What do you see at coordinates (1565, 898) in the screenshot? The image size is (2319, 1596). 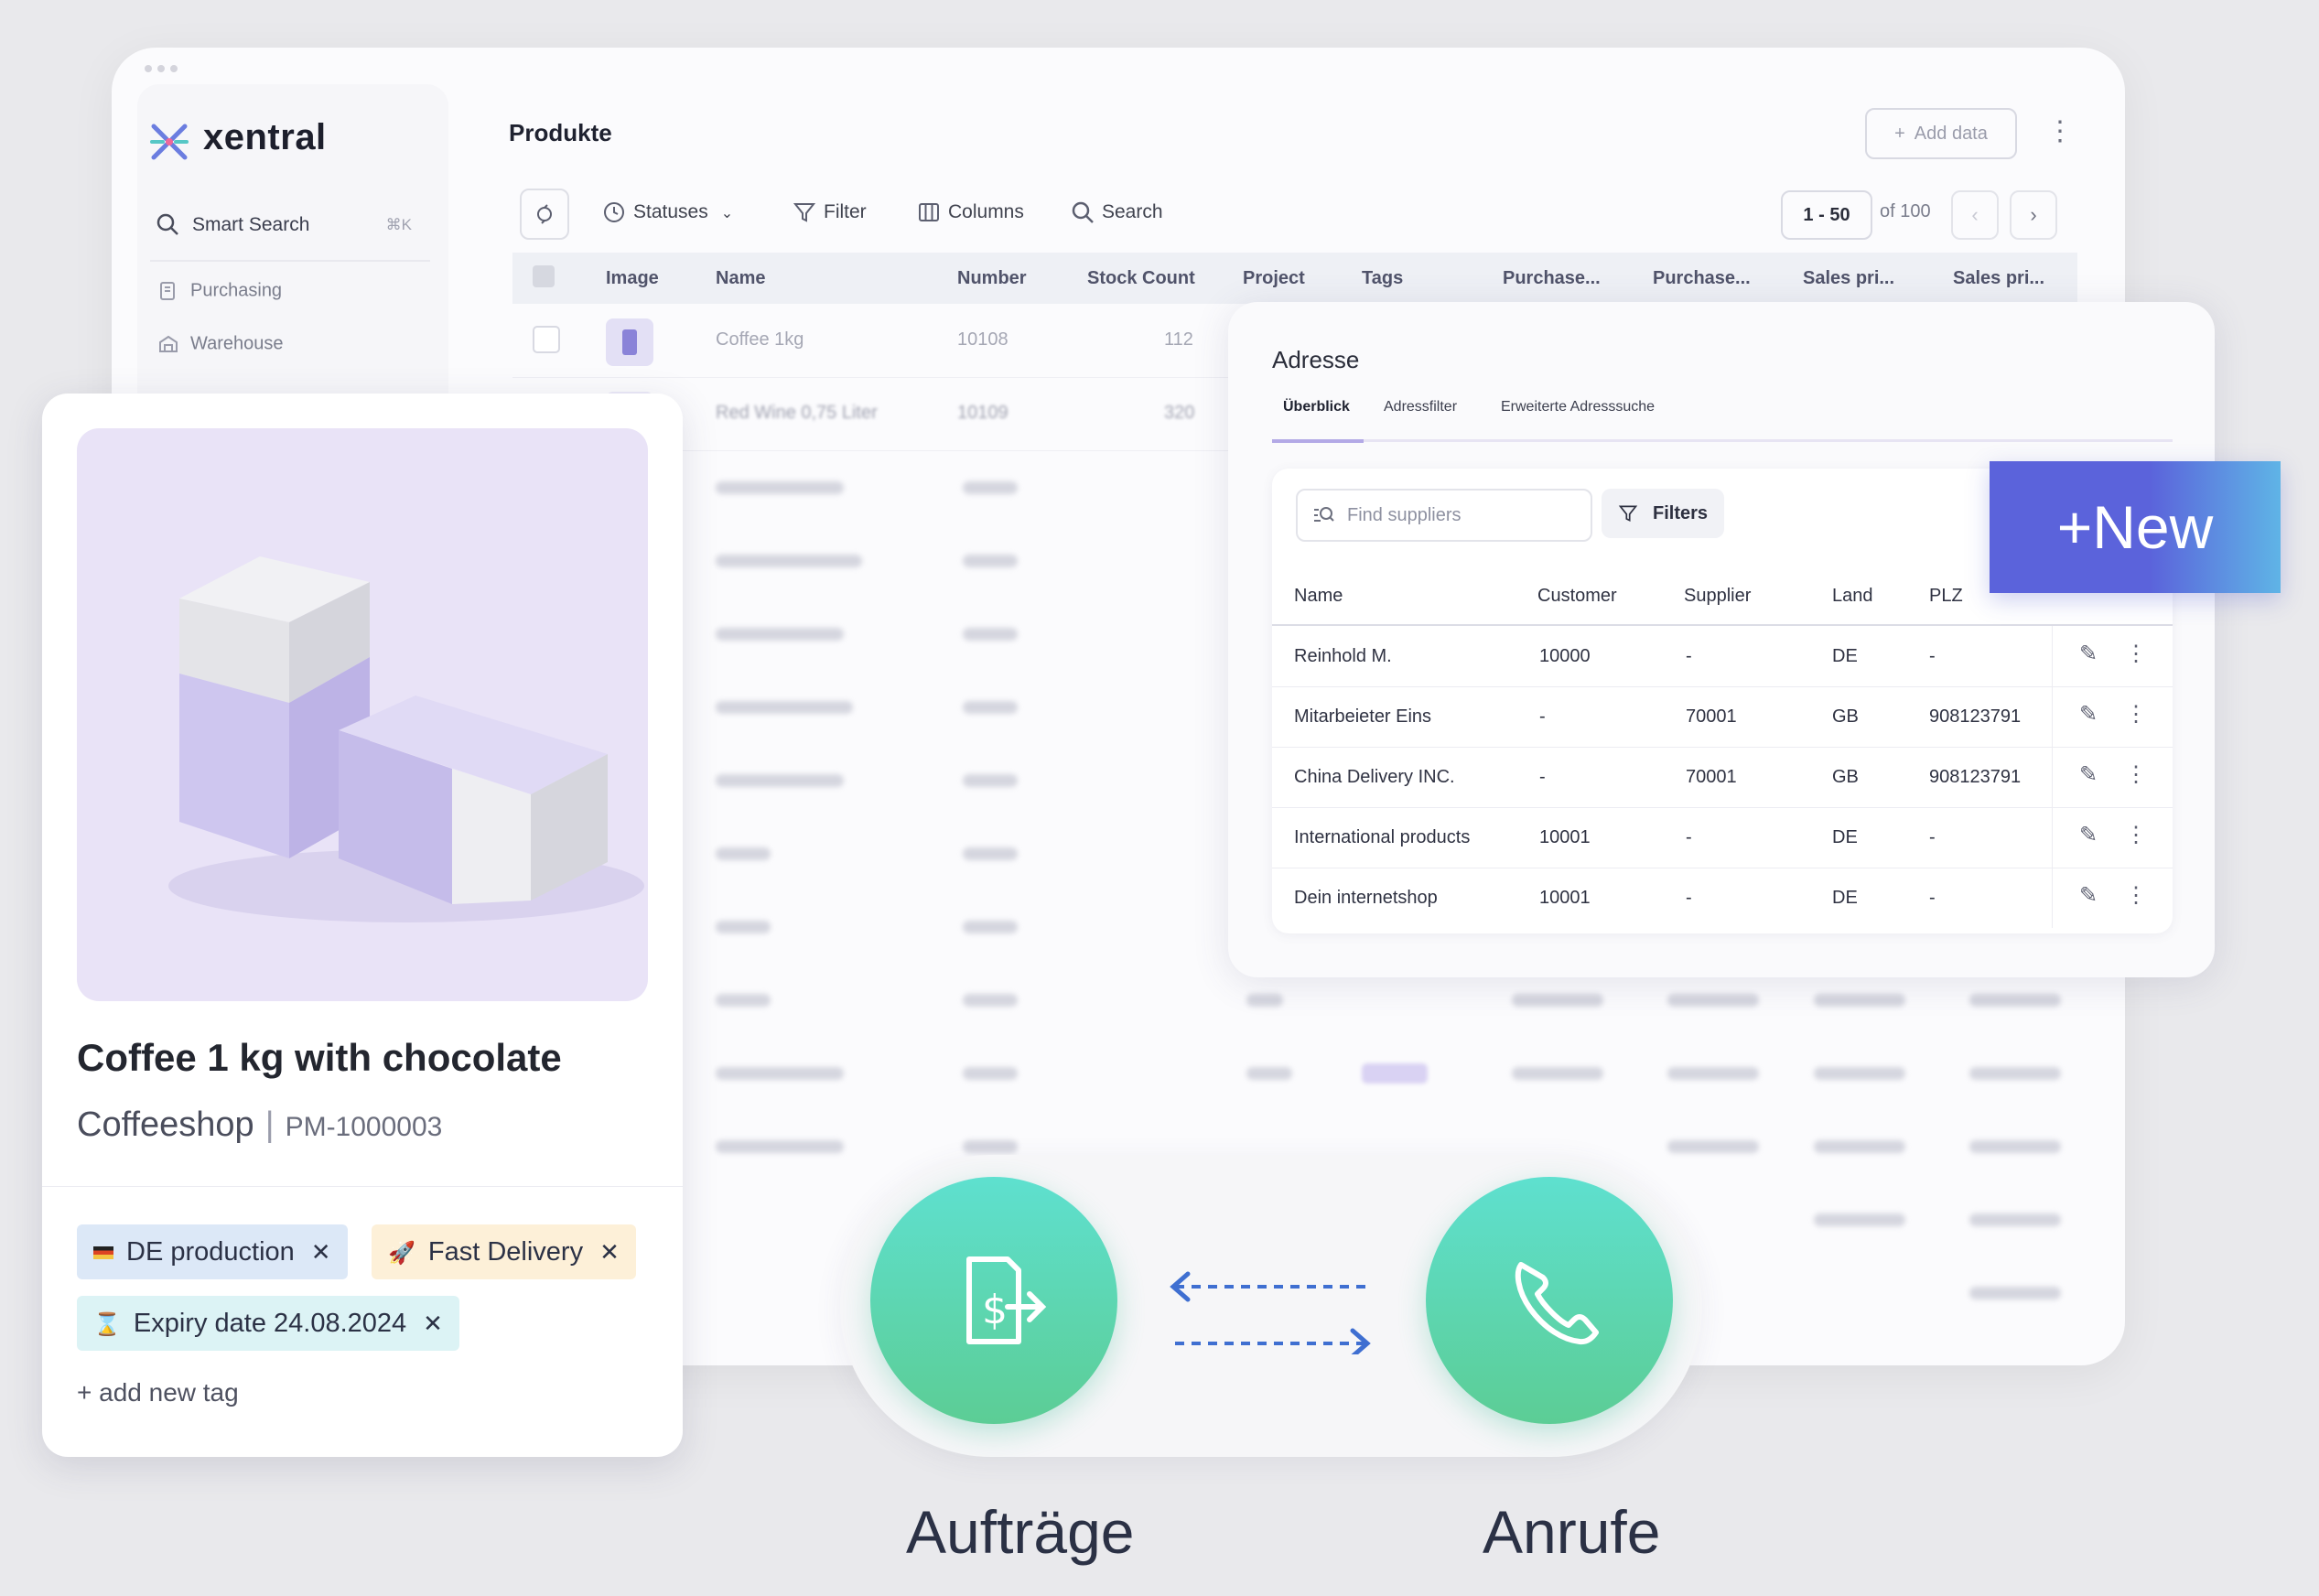 I see `customer-number: 10001` at bounding box center [1565, 898].